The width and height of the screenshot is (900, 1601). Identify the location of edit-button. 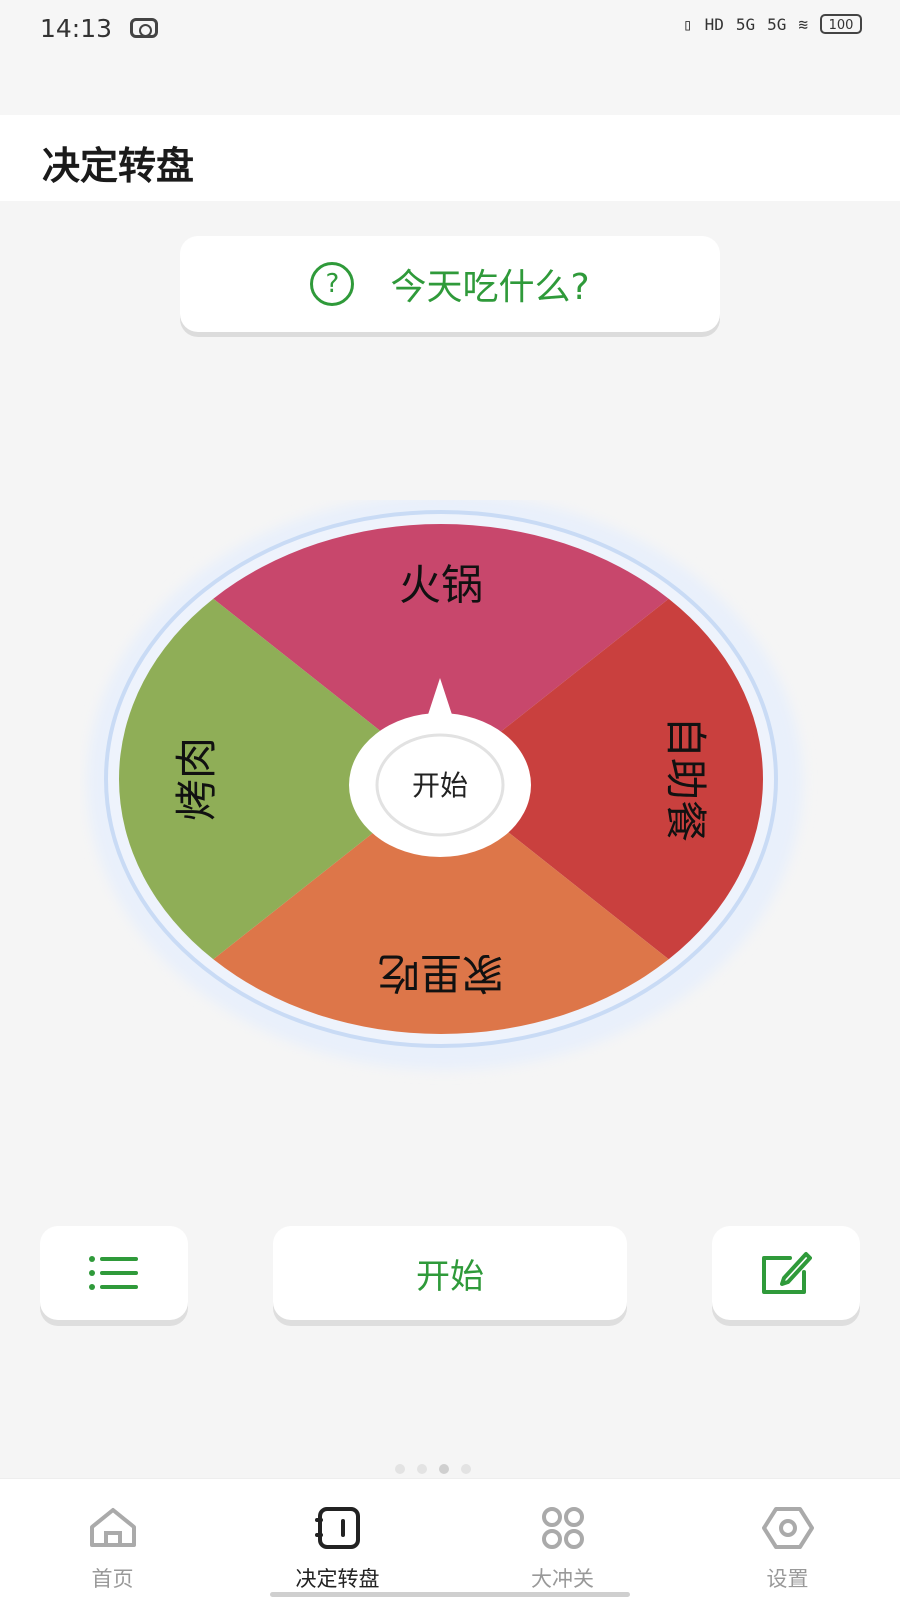
(786, 1273).